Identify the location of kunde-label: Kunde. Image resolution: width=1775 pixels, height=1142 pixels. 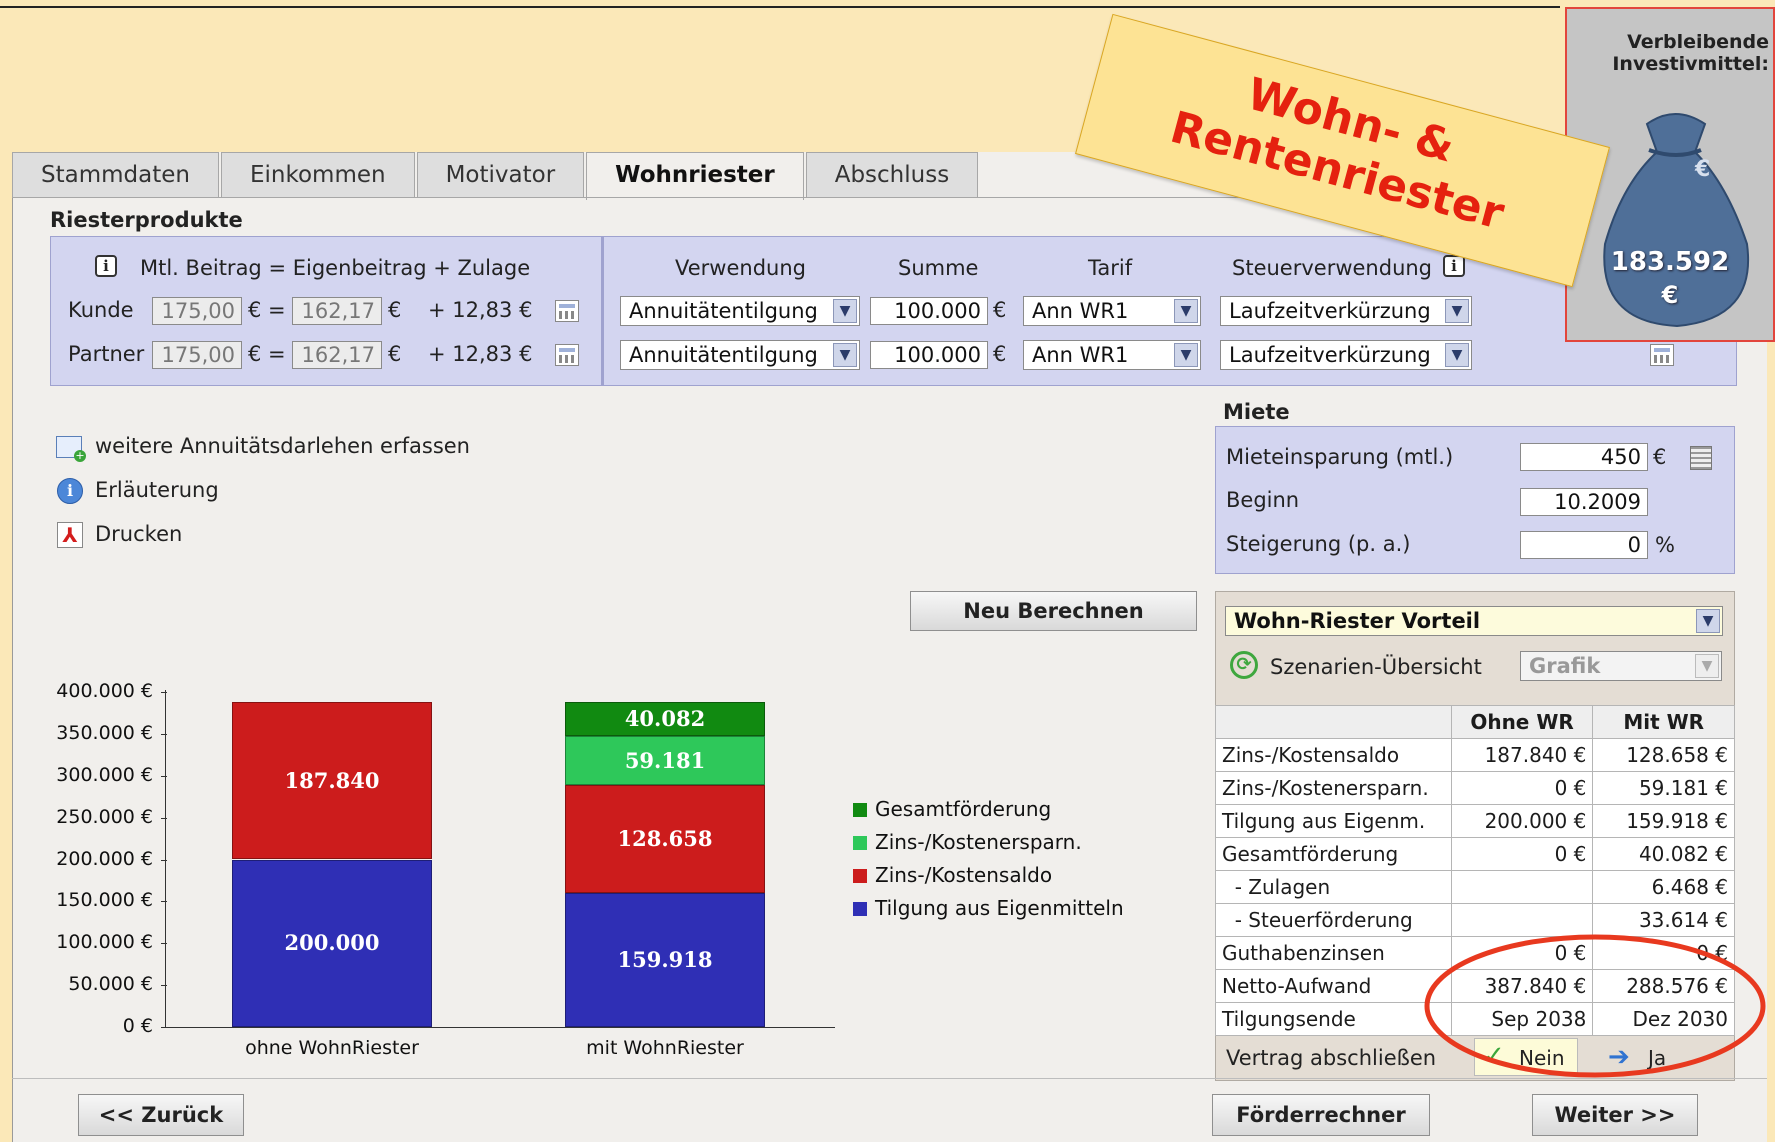
(101, 310).